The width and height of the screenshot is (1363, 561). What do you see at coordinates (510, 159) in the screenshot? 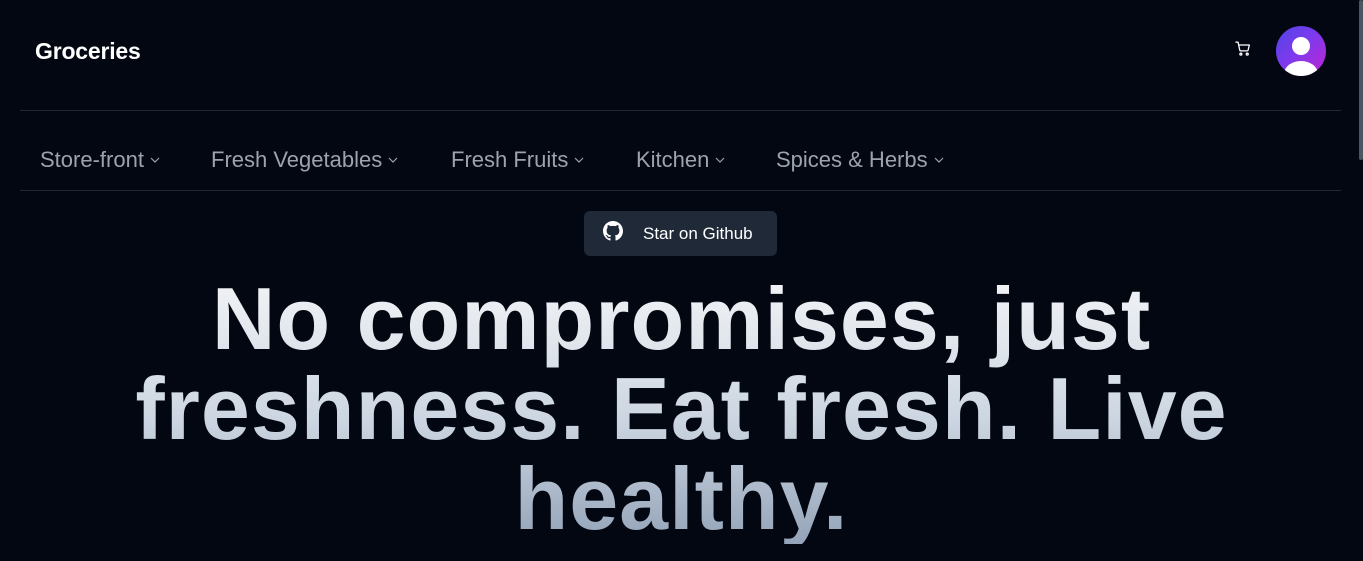
I see `nav-item-label: Fresh Fruits` at bounding box center [510, 159].